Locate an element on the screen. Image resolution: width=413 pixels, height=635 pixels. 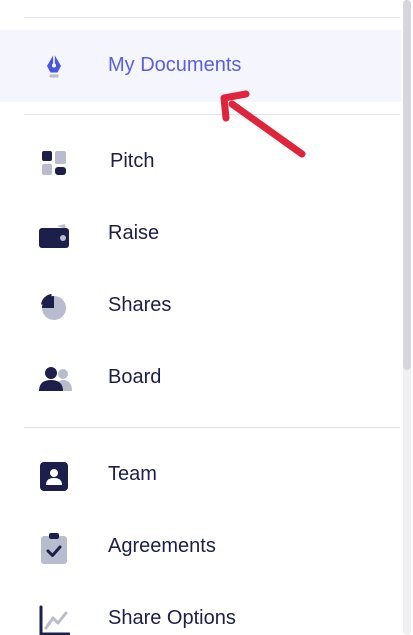
sidebar-item-label: Agreements is located at coordinates (162, 546).